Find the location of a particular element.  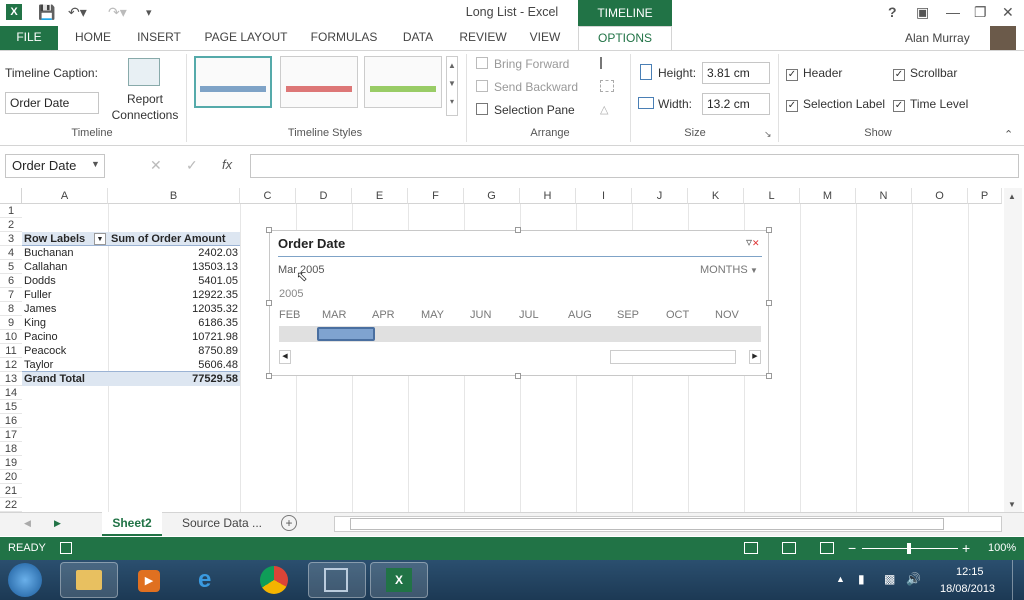

column-header-m: M is located at coordinates (828, 196).